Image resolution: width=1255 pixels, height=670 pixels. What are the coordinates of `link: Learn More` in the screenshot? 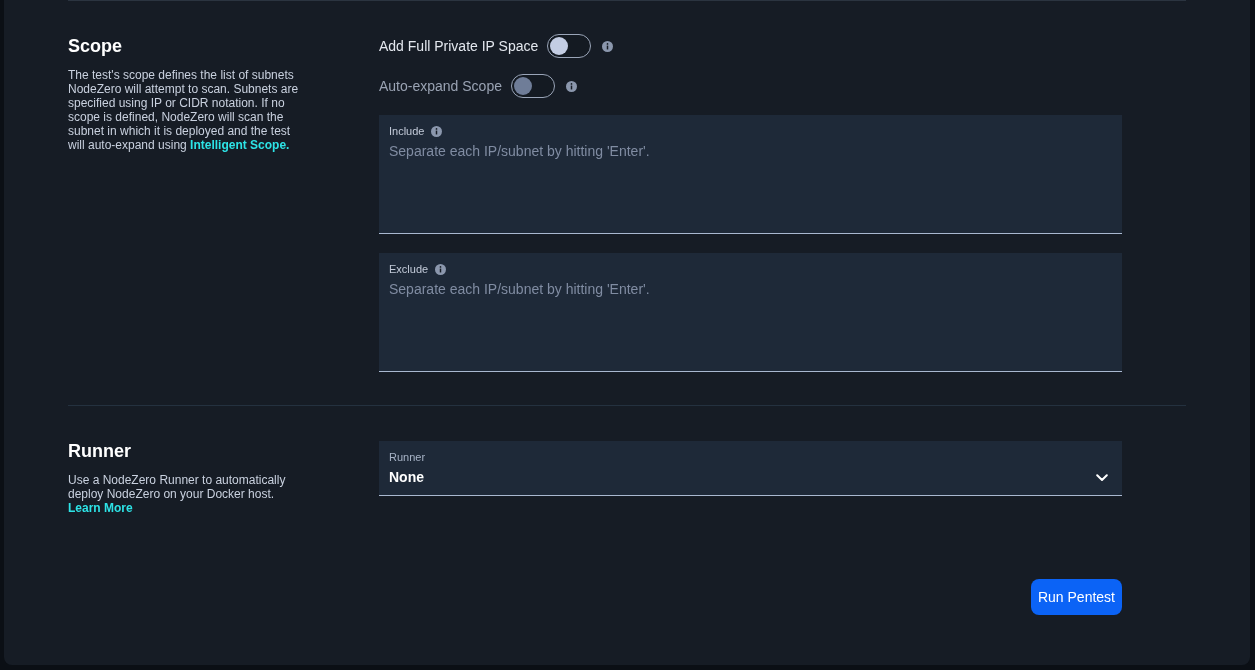 It's located at (100, 508).